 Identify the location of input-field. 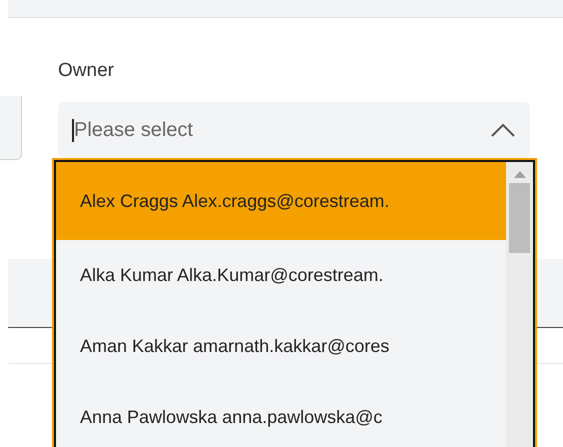
(11, 128).